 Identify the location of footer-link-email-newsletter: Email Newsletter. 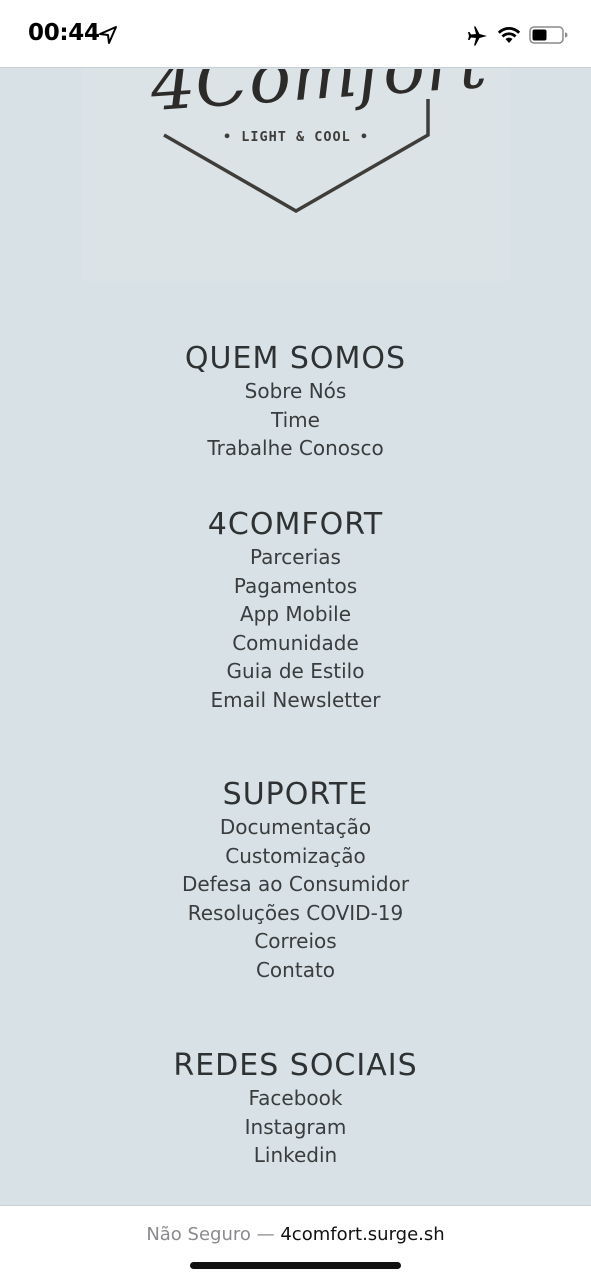
(295, 700).